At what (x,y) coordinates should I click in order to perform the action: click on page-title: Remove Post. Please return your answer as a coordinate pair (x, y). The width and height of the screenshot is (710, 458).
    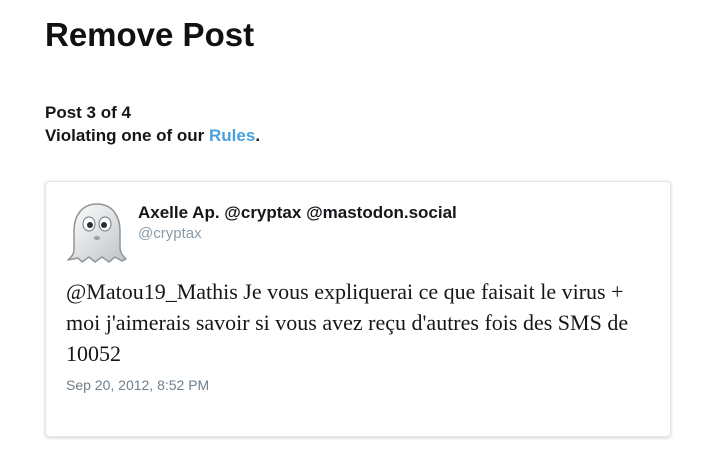
    Looking at the image, I should click on (150, 34).